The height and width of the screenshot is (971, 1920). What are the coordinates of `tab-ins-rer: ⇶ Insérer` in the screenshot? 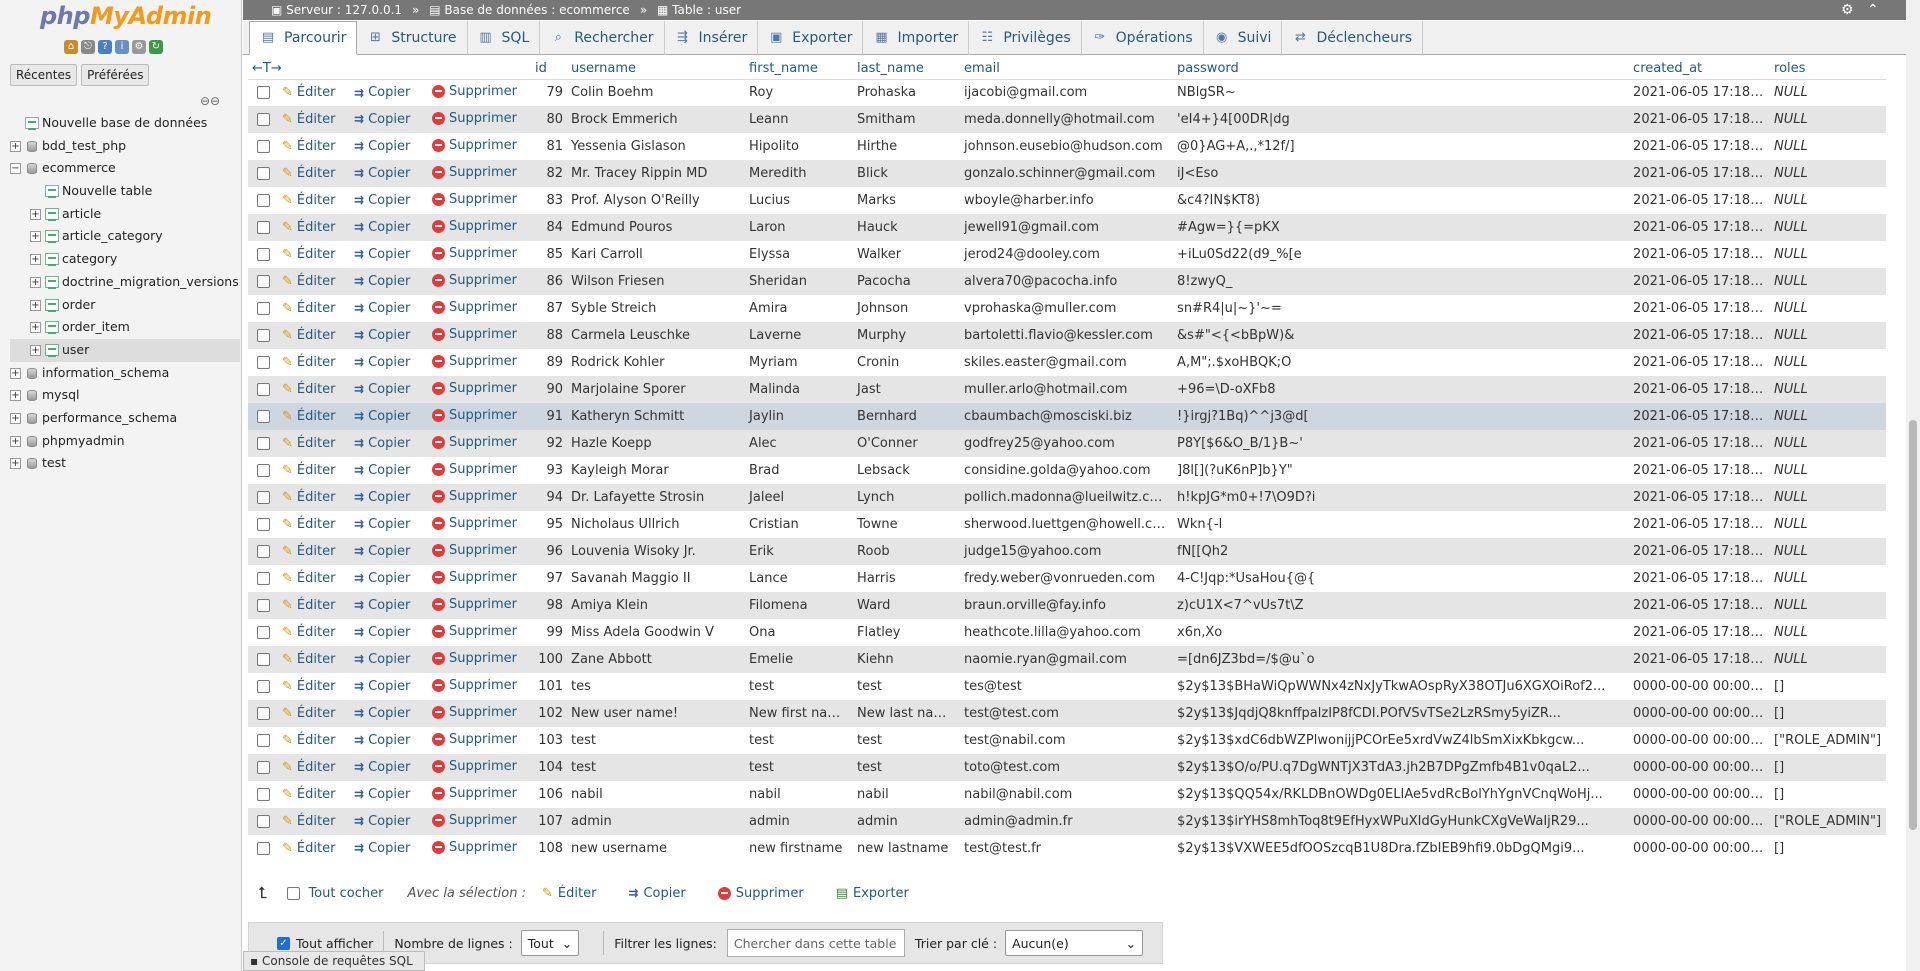 It's located at (712, 38).